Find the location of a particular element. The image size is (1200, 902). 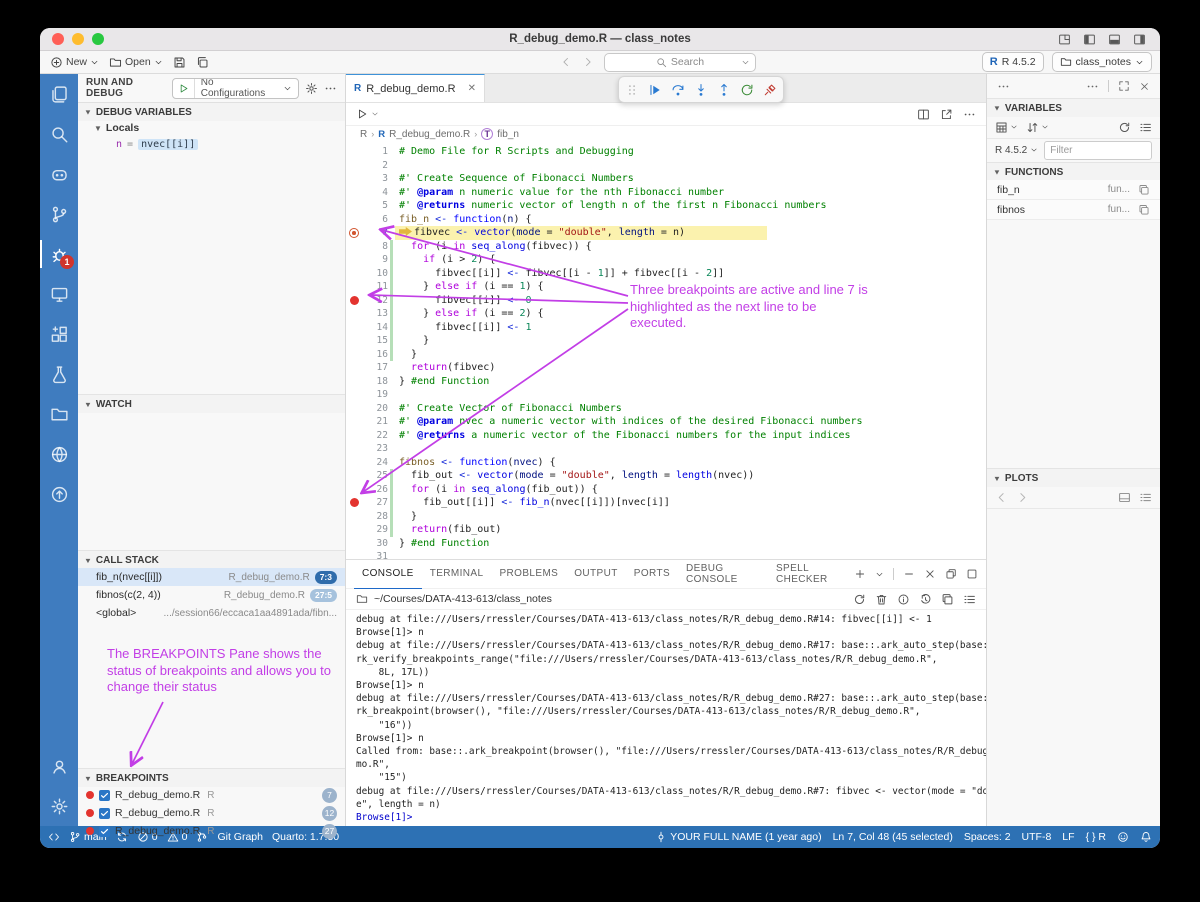

nav-forward-icon is located at coordinates (588, 62).